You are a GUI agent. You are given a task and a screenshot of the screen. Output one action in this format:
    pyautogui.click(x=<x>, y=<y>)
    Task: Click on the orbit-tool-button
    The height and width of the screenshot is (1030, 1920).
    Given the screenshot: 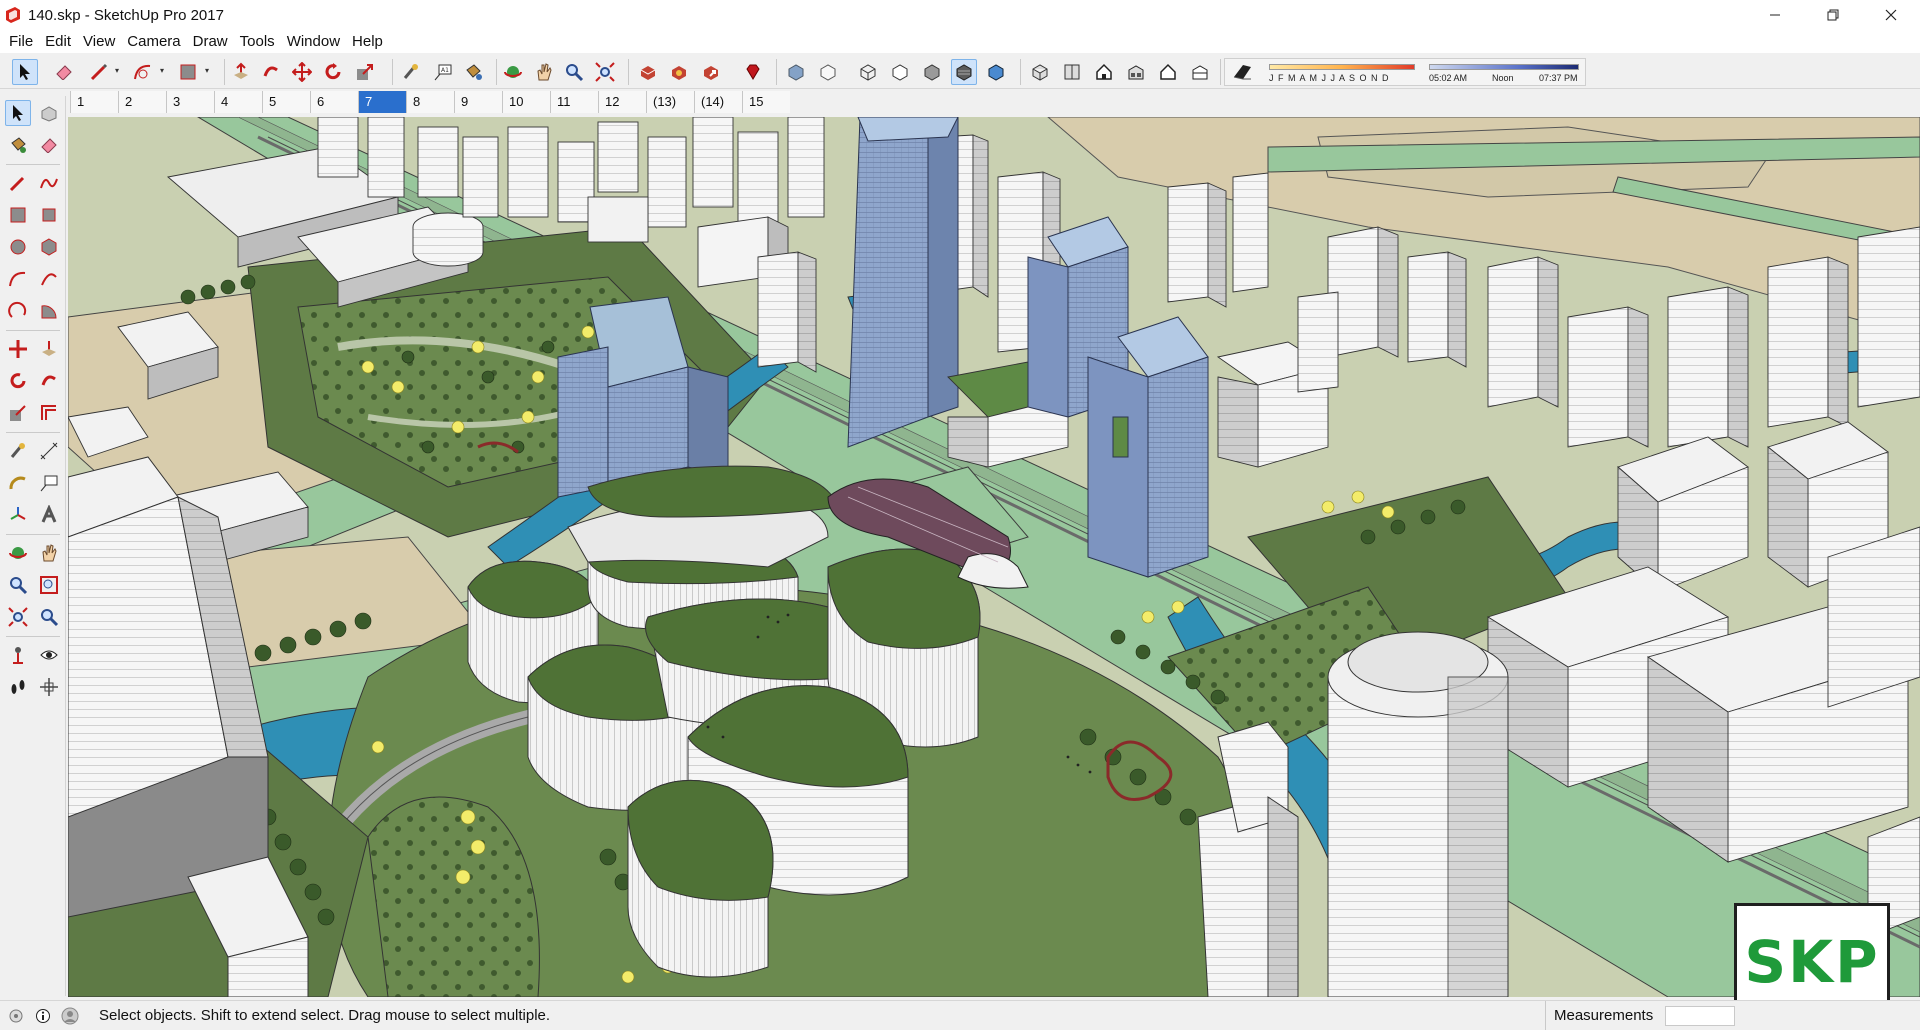 What is the action you would take?
    pyautogui.click(x=513, y=72)
    